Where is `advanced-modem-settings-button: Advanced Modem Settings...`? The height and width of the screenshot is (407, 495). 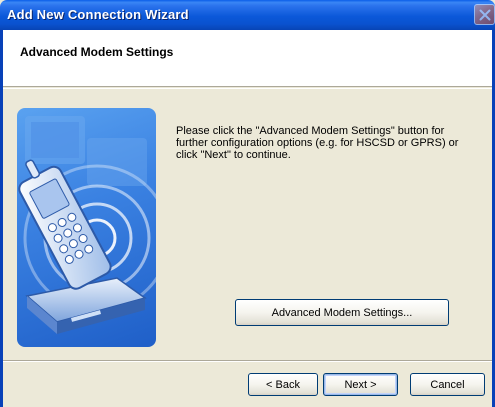 advanced-modem-settings-button: Advanced Modem Settings... is located at coordinates (342, 312).